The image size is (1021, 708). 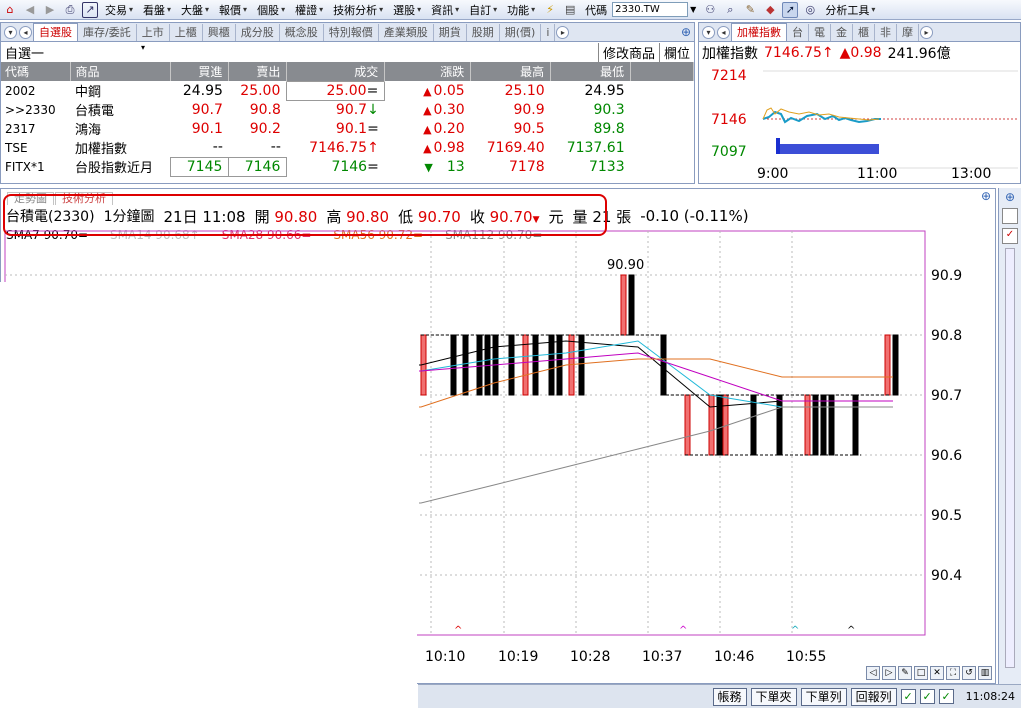 What do you see at coordinates (521, 10) in the screenshot?
I see `menu-function: 功能` at bounding box center [521, 10].